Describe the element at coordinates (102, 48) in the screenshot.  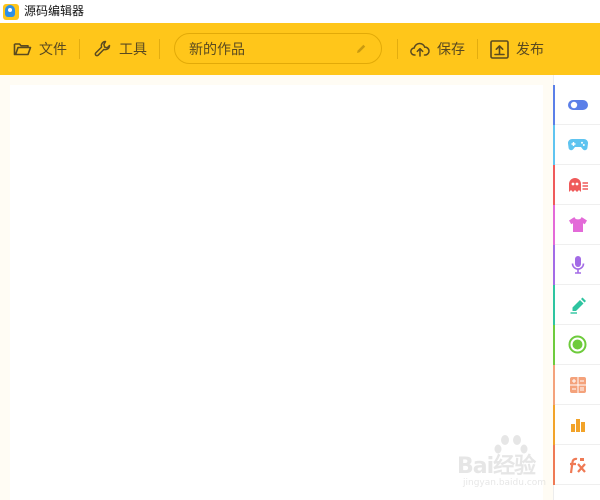
I see `wrench-icon` at that location.